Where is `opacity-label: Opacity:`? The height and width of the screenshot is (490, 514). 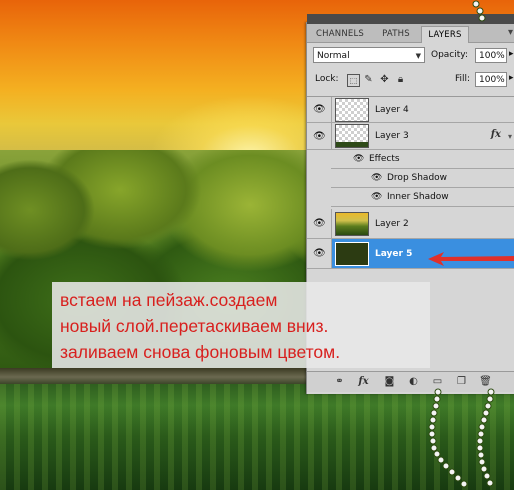
opacity-label: Opacity: is located at coordinates (449, 55).